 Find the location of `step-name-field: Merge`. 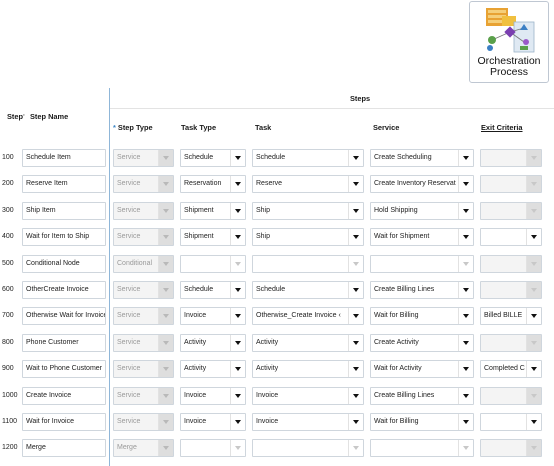

step-name-field: Merge is located at coordinates (64, 448).